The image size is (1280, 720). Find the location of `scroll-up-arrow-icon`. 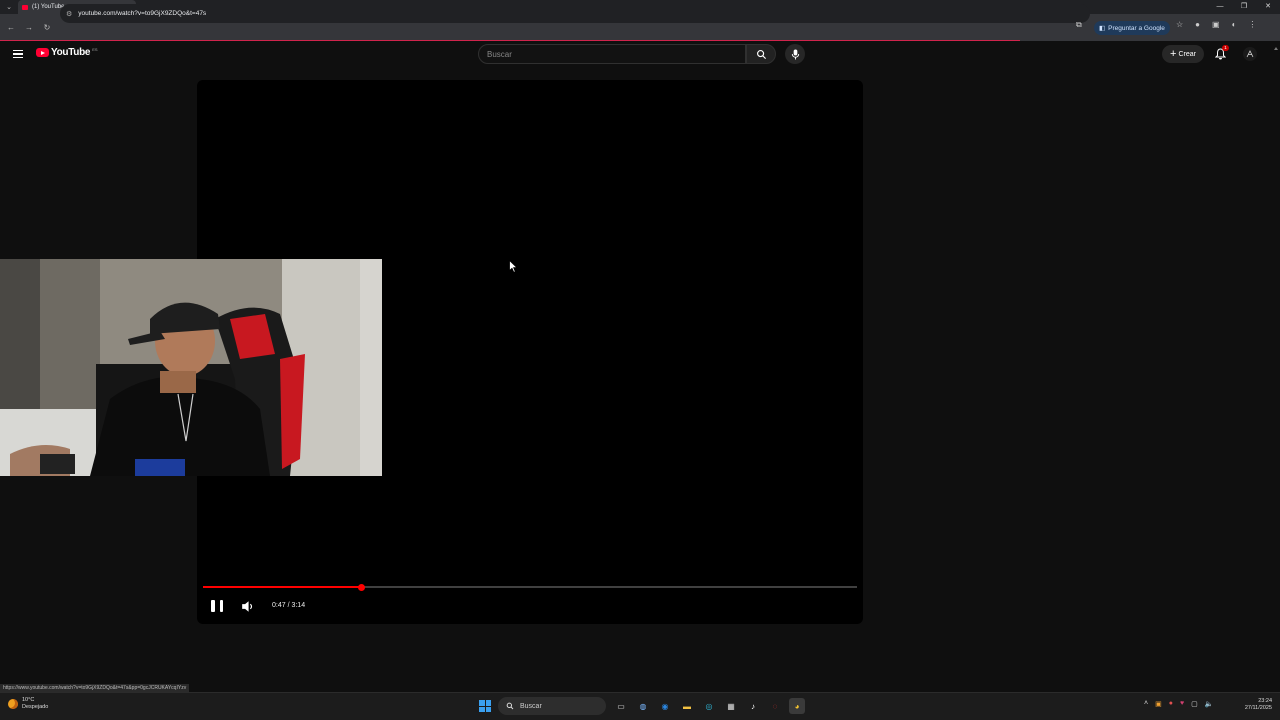

scroll-up-arrow-icon is located at coordinates (1276, 47).